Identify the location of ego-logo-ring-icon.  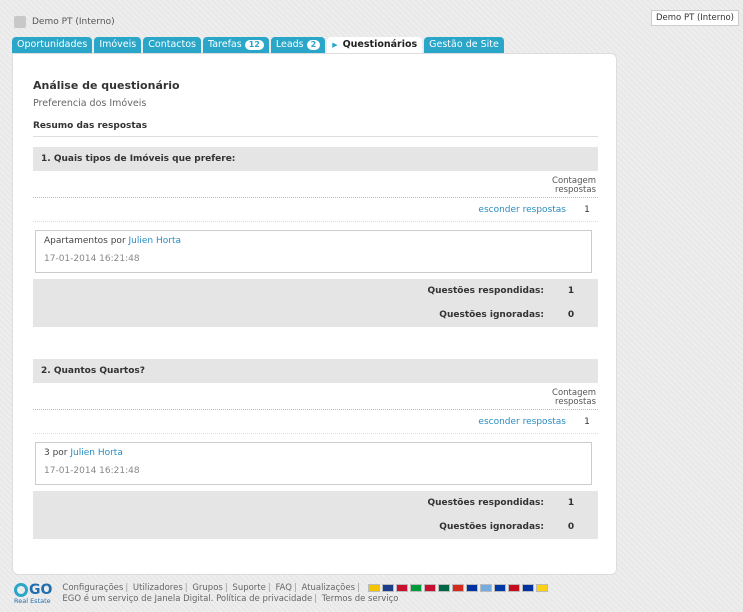
(21, 590).